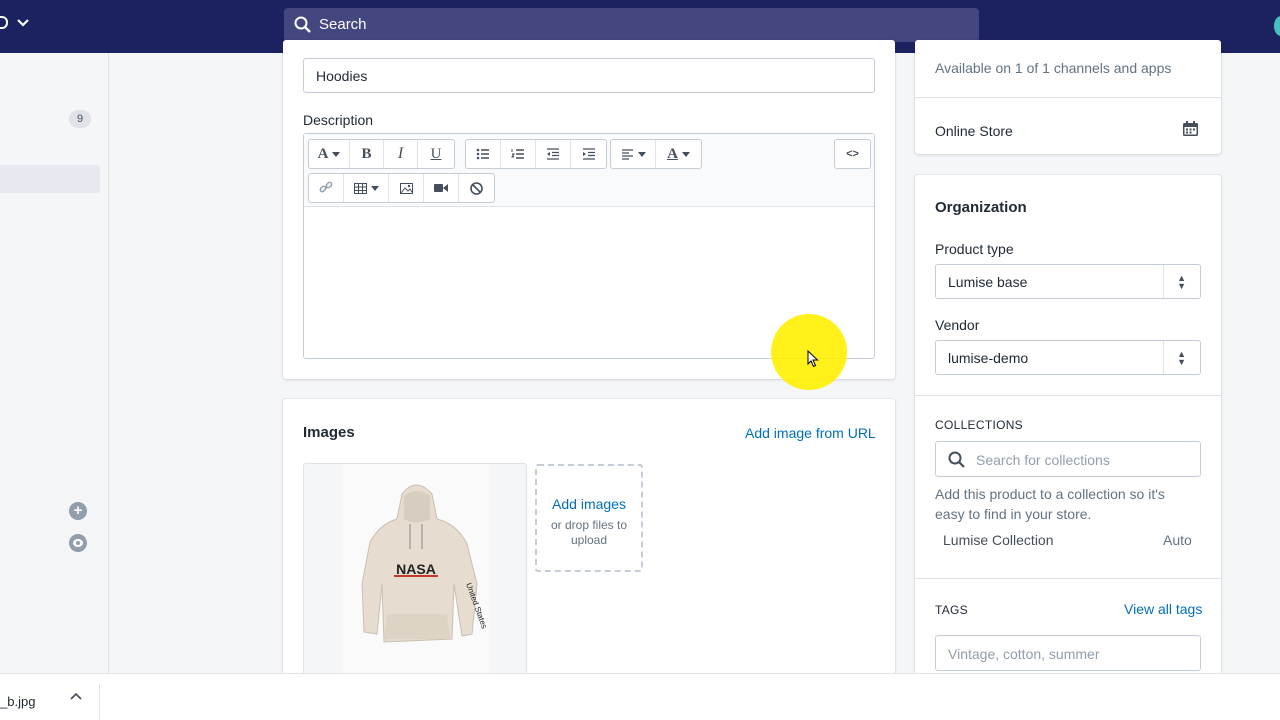 This screenshot has height=720, width=1280. I want to click on hoodie-photo: NASA United States, so click(416, 569).